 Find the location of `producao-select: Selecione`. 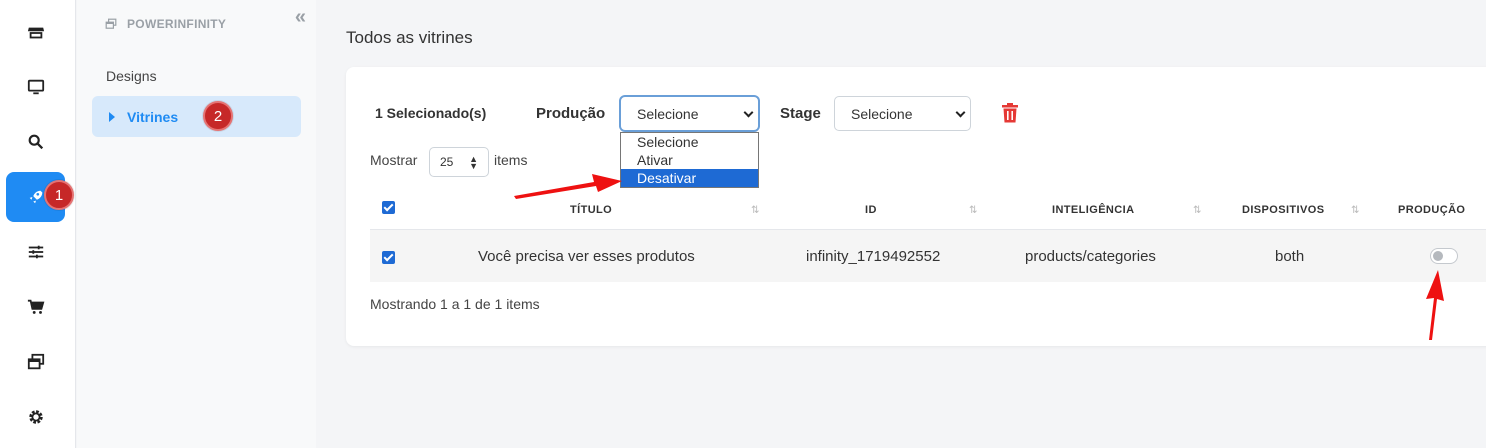

producao-select: Selecione is located at coordinates (689, 113).